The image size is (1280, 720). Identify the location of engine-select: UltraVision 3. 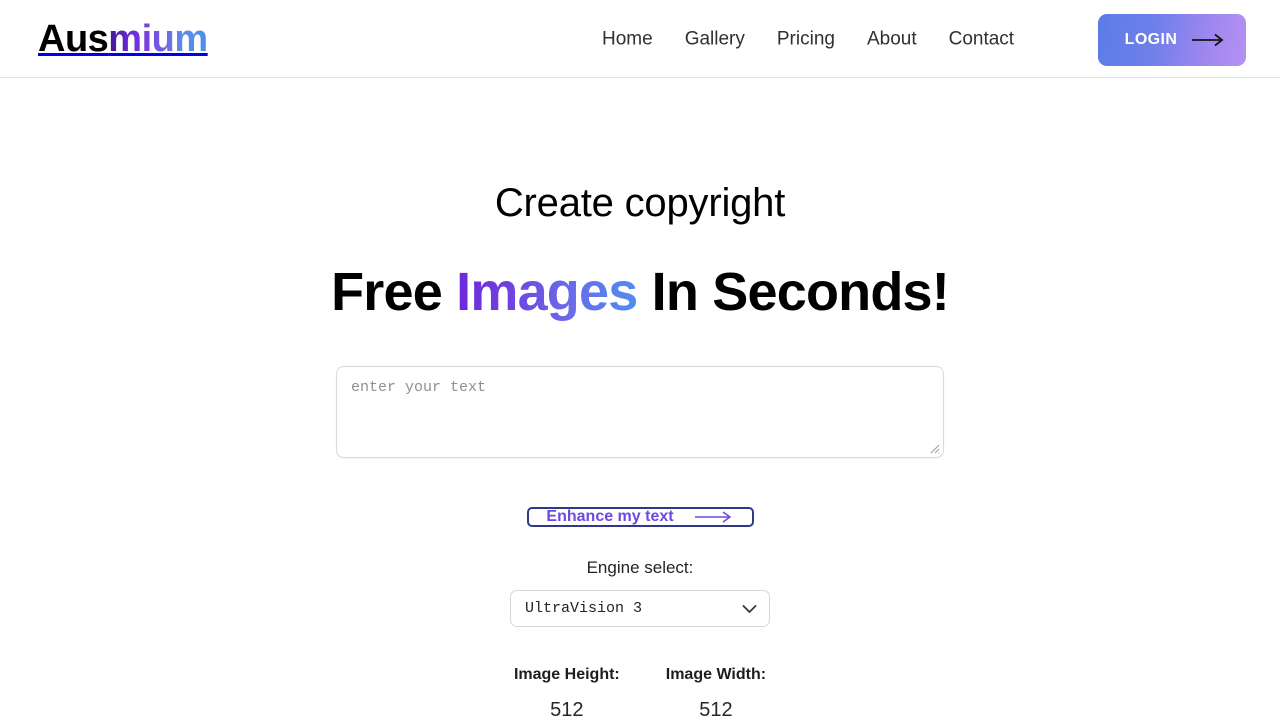
(640, 608).